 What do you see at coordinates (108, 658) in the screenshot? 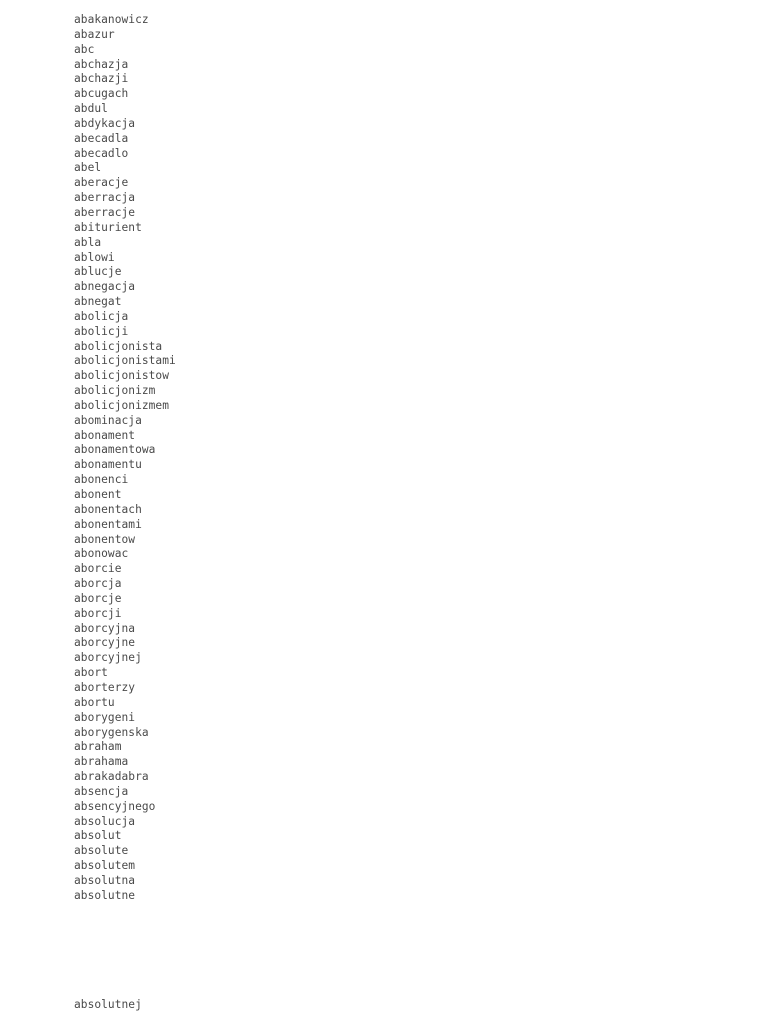
I see `word-list-item: aborcyjnej` at bounding box center [108, 658].